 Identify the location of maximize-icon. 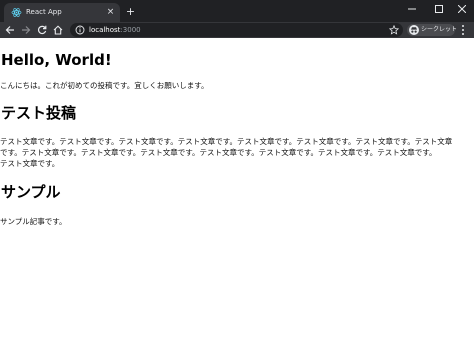
(439, 9).